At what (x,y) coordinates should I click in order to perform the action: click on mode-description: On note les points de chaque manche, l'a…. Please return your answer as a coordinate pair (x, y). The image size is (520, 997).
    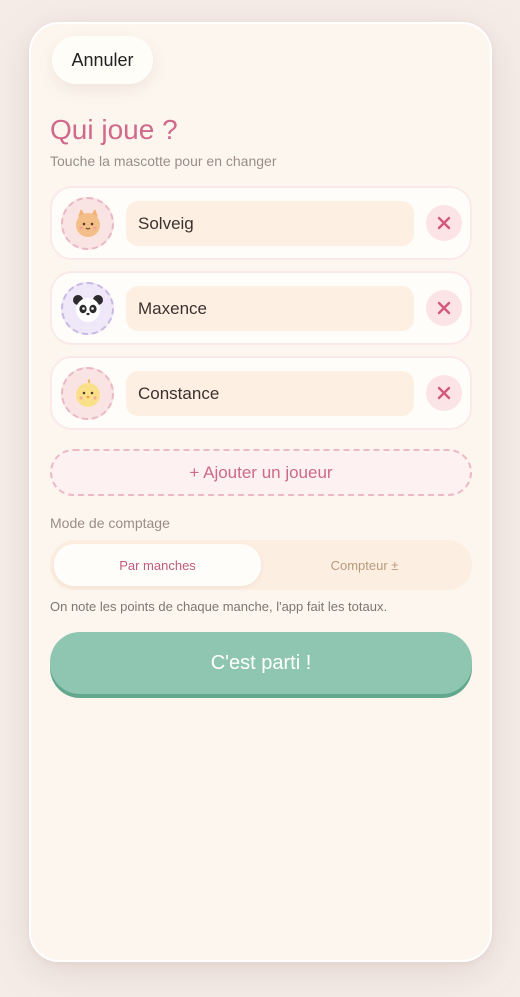
    Looking at the image, I should click on (219, 606).